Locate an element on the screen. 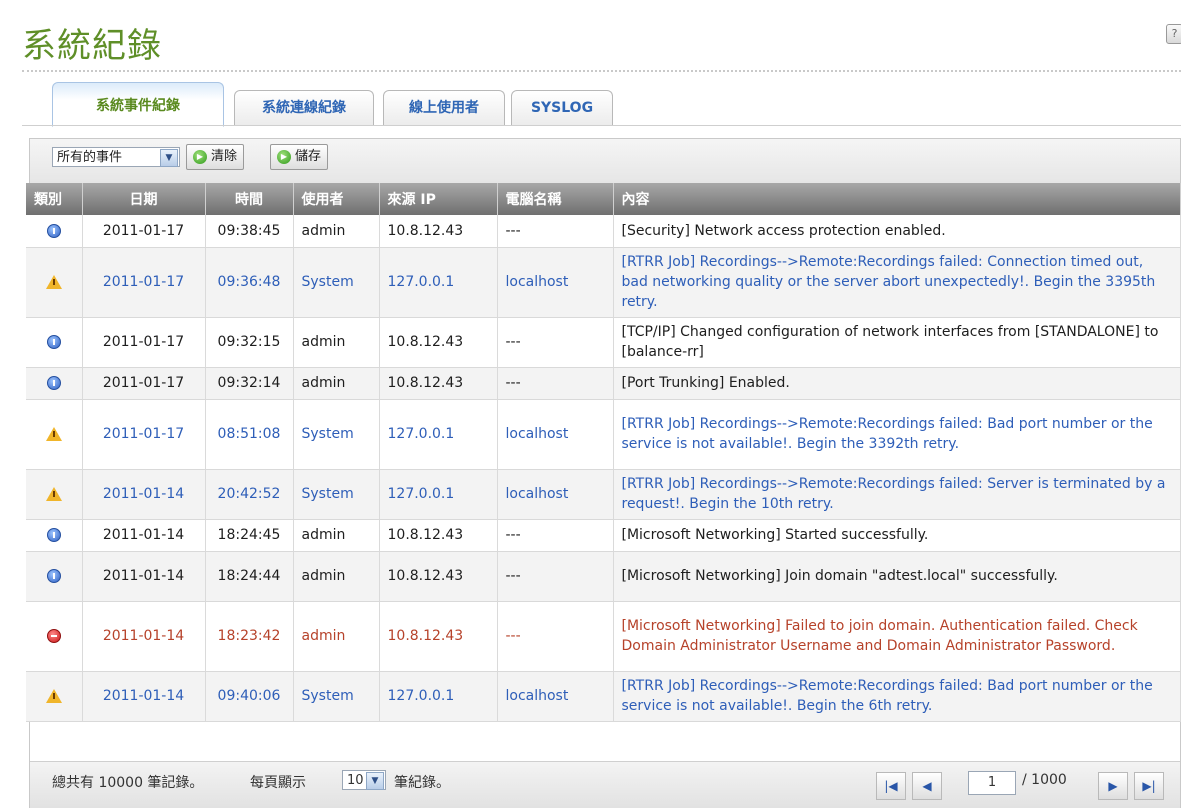 Image resolution: width=1181 pixels, height=808 pixels. prev-page-icon: ◀ is located at coordinates (927, 786).